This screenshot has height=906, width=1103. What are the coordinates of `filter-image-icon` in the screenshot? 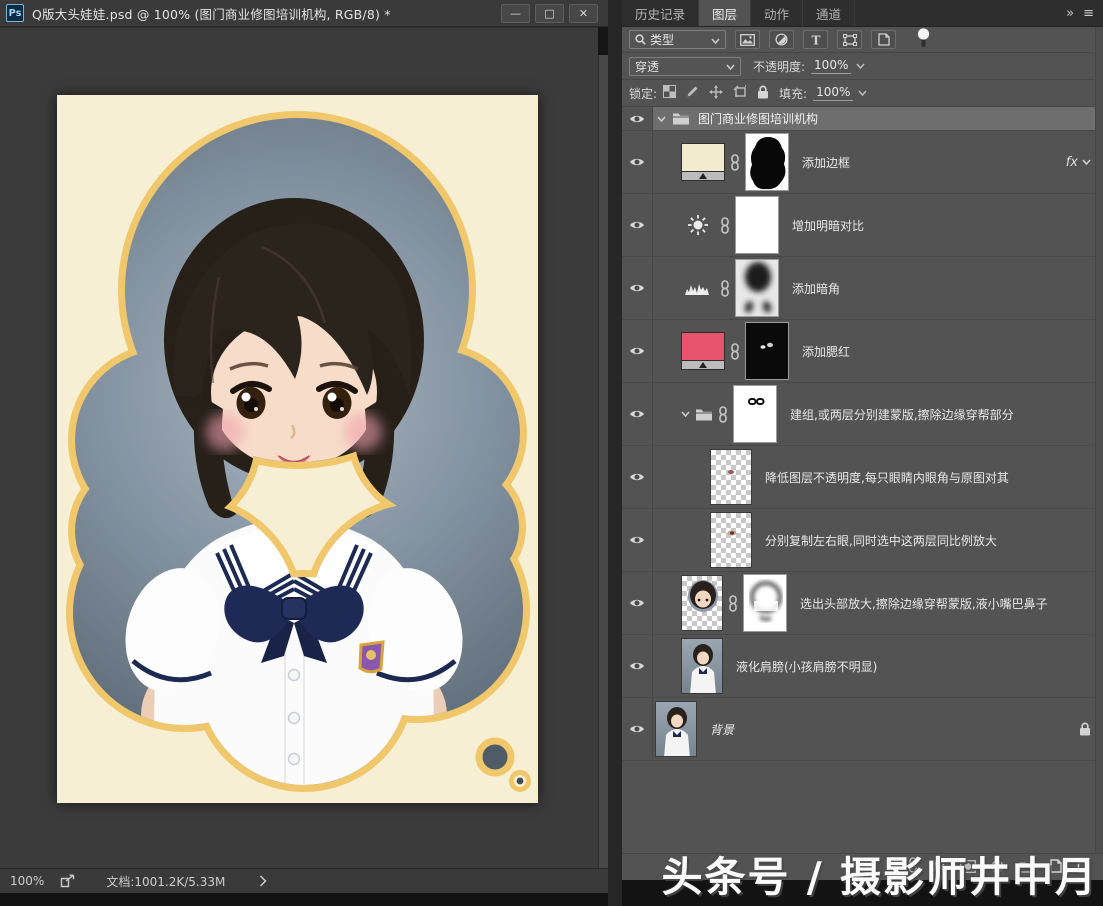 It's located at (747, 39).